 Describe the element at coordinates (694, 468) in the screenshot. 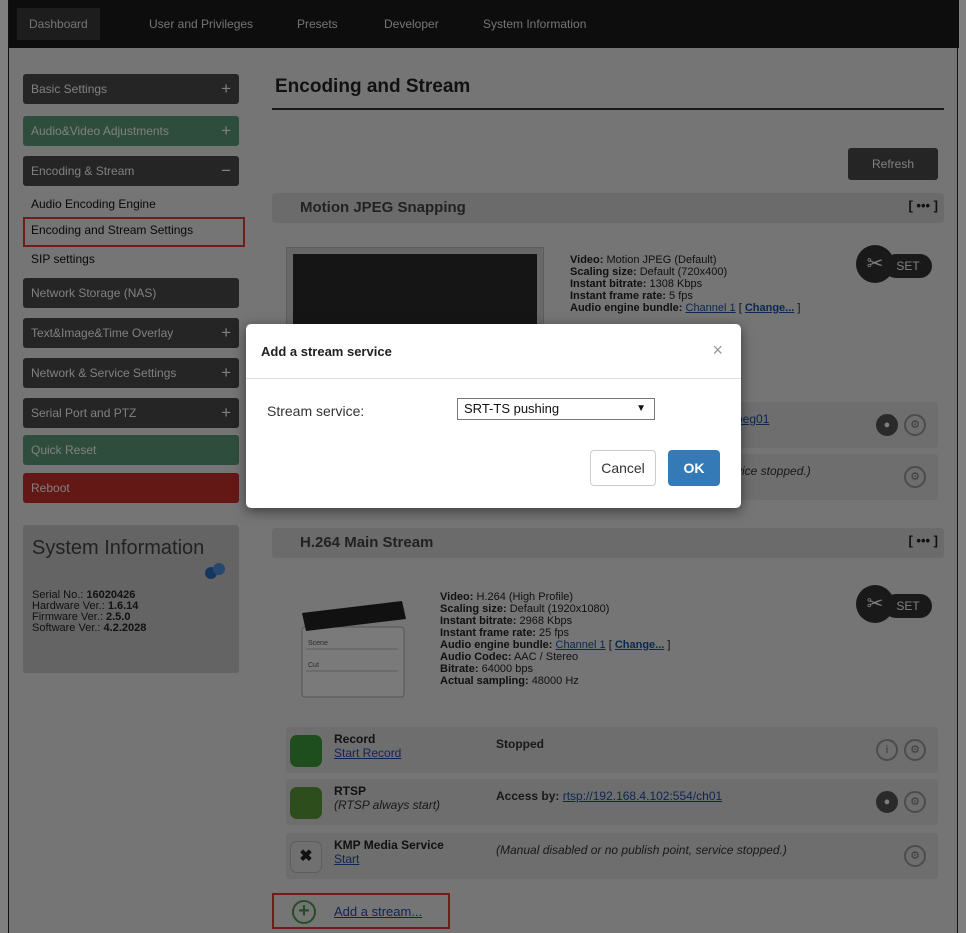

I see `ok-button: OK` at that location.